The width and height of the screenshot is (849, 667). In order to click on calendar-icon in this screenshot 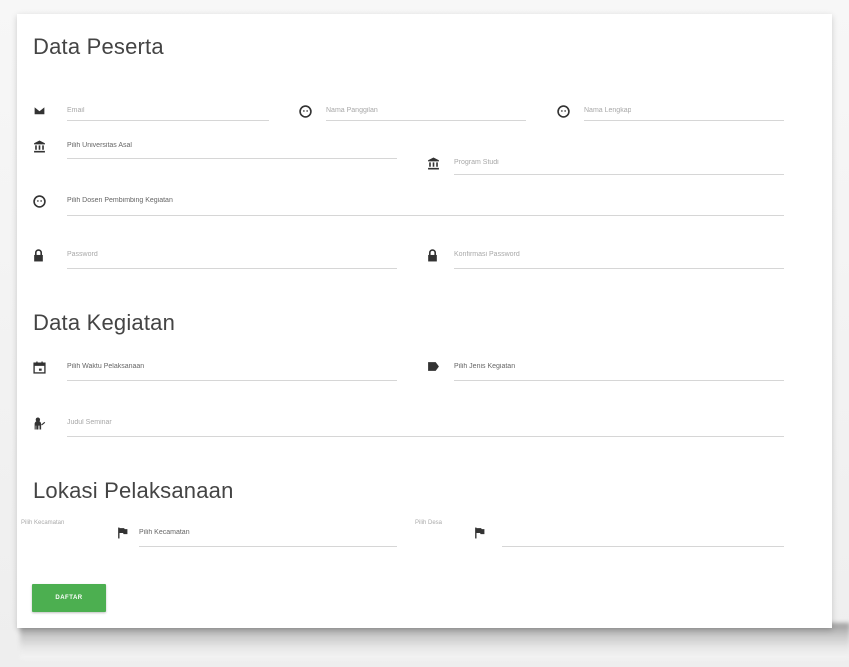, I will do `click(40, 368)`.